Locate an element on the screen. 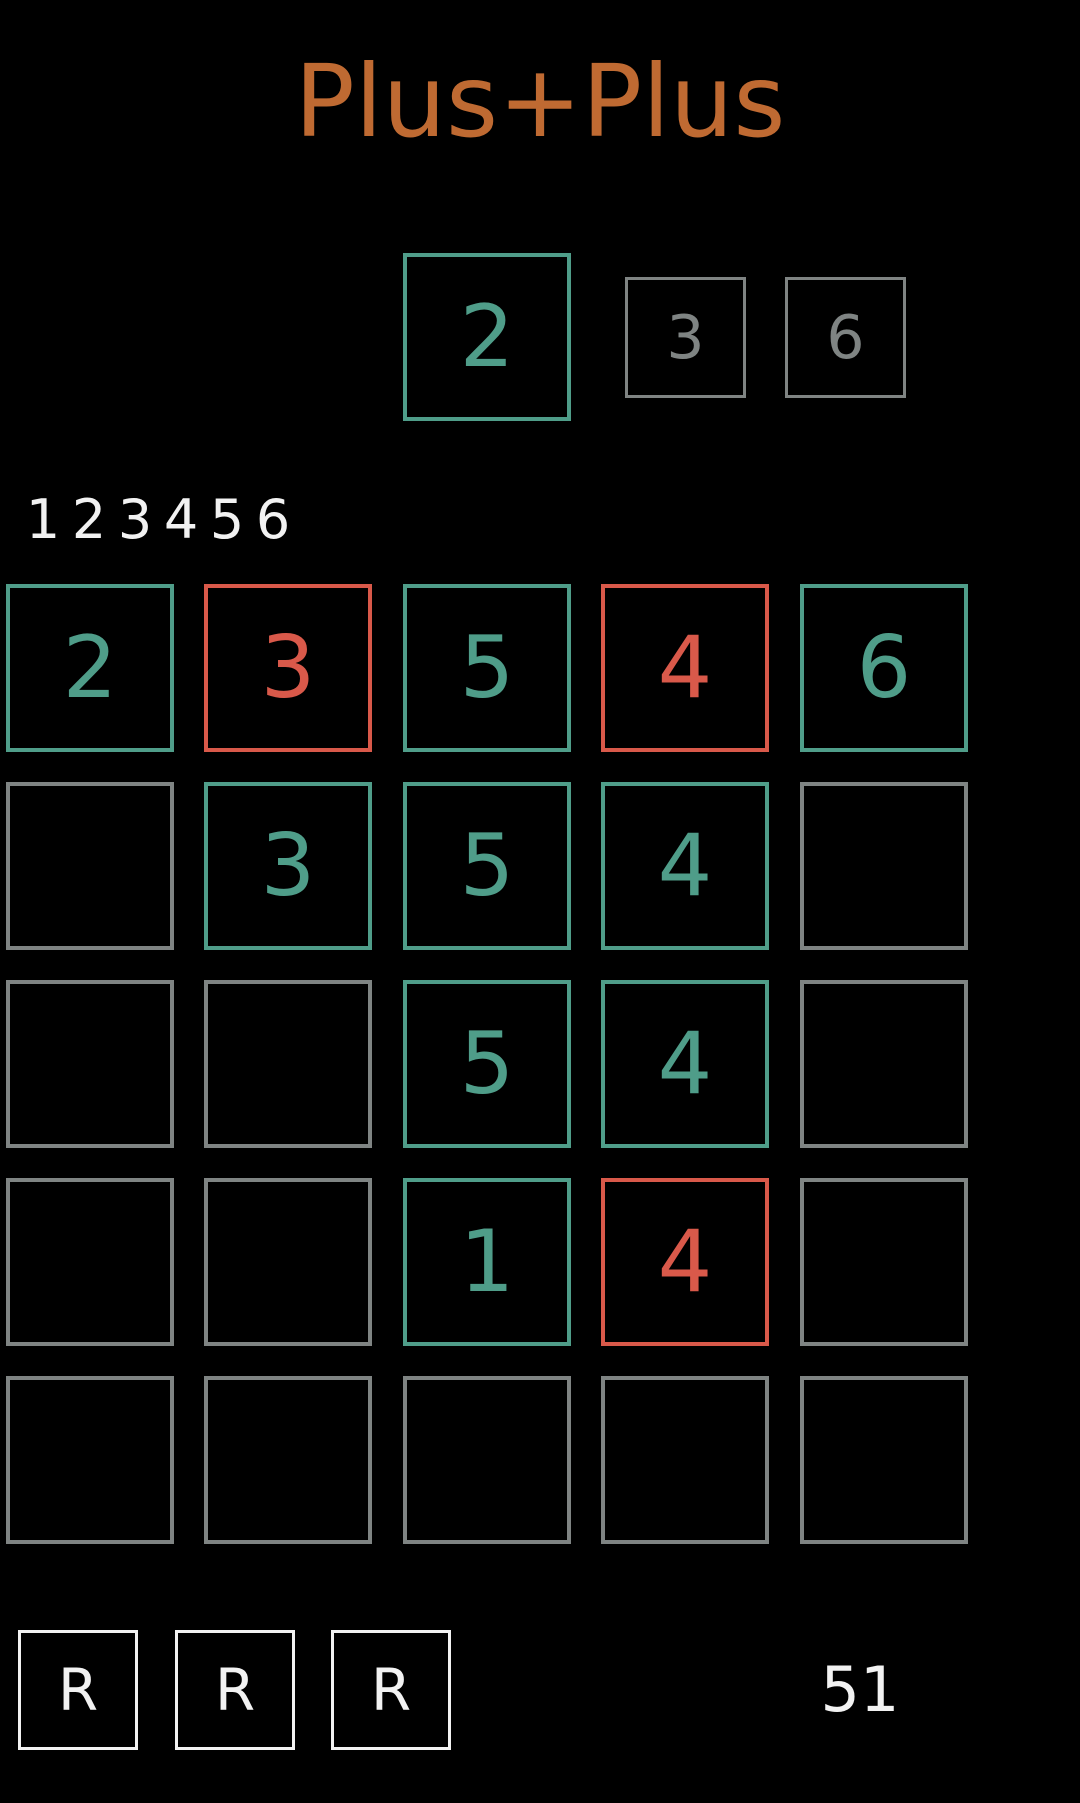  digit-label: 4 is located at coordinates (181, 519).